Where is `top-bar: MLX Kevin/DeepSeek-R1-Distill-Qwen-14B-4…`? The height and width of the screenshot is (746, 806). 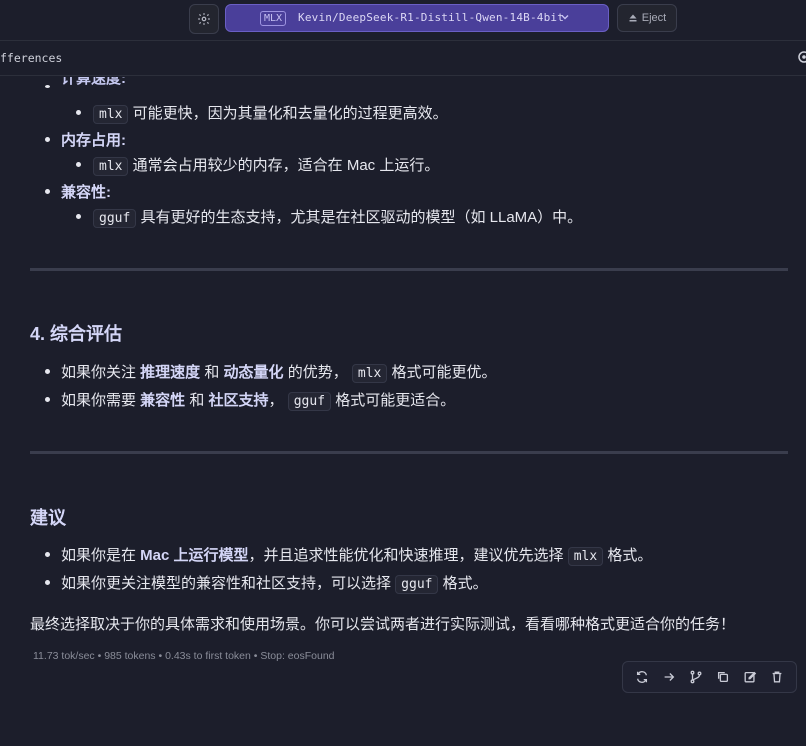
top-bar: MLX Kevin/DeepSeek-R1-Distill-Qwen-14B-4… is located at coordinates (403, 20).